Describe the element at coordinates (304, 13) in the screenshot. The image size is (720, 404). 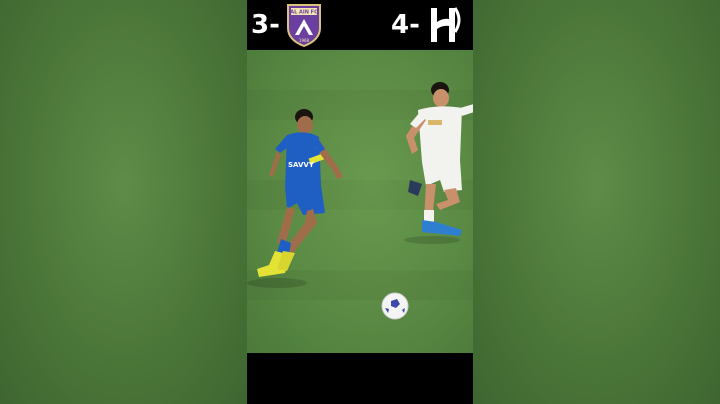
I see `crest-label: AL AIN FC` at that location.